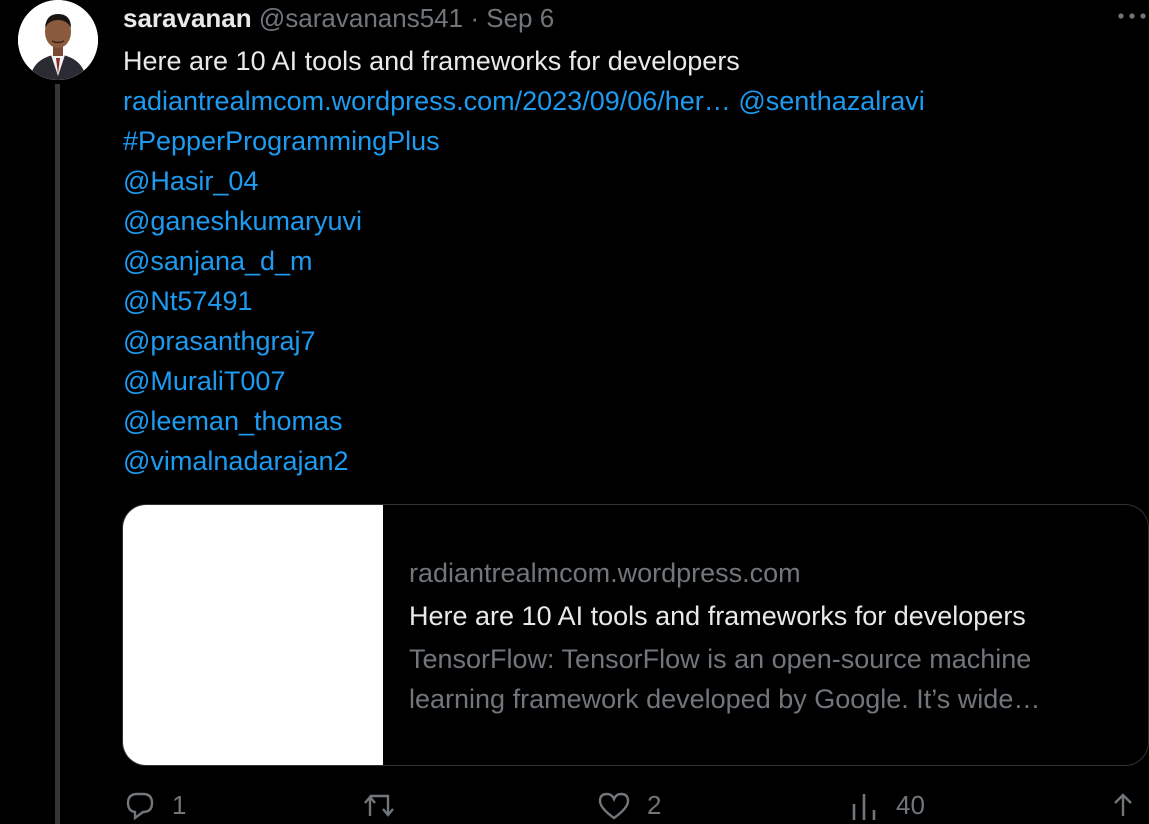 The width and height of the screenshot is (1149, 824). I want to click on reply-button: 1, so click(155, 806).